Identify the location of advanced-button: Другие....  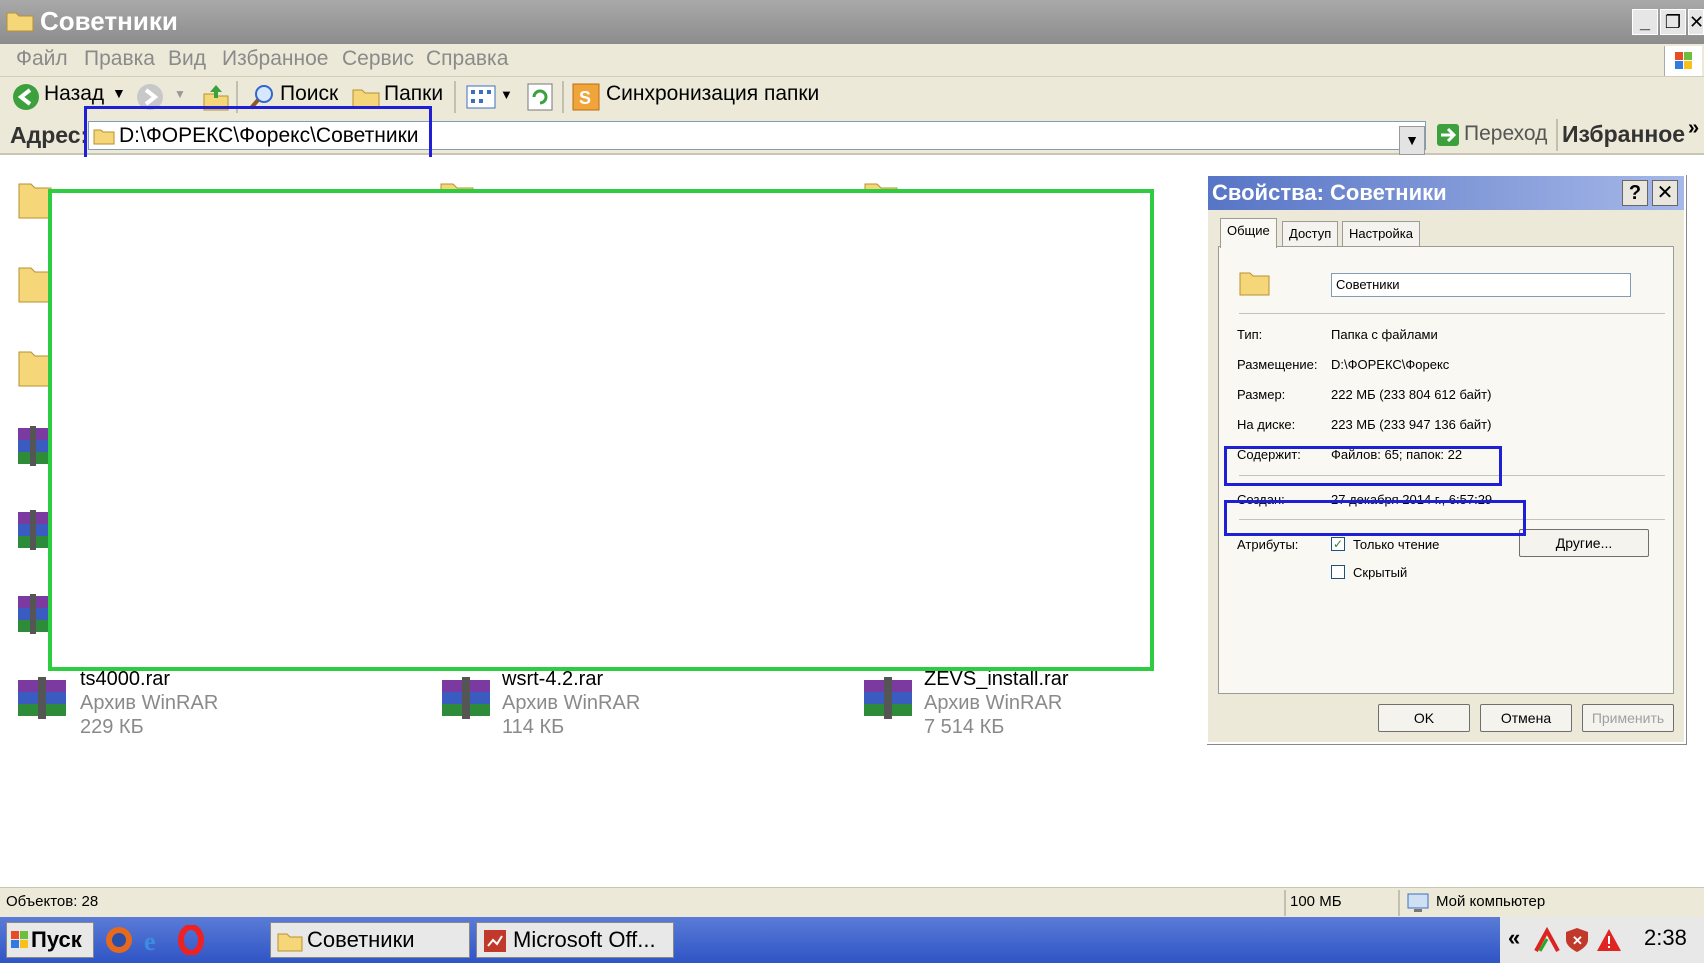
(1584, 543).